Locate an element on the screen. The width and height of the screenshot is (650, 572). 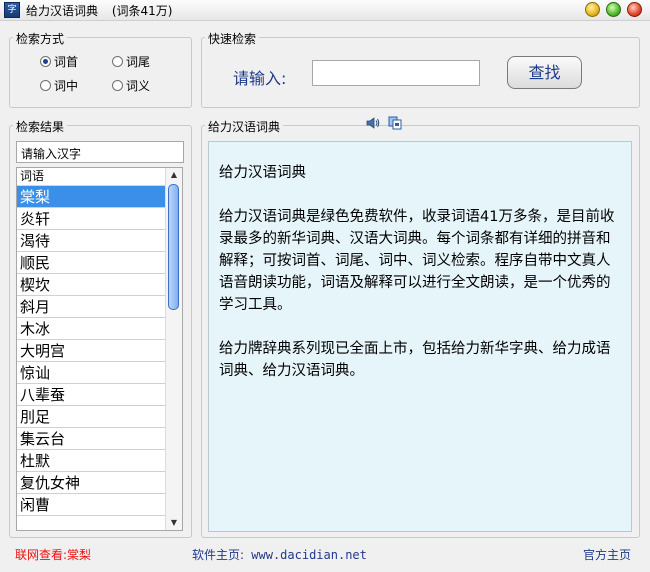
homepage-info: 软件主页: www.dacidian.net is located at coordinates (279, 554).